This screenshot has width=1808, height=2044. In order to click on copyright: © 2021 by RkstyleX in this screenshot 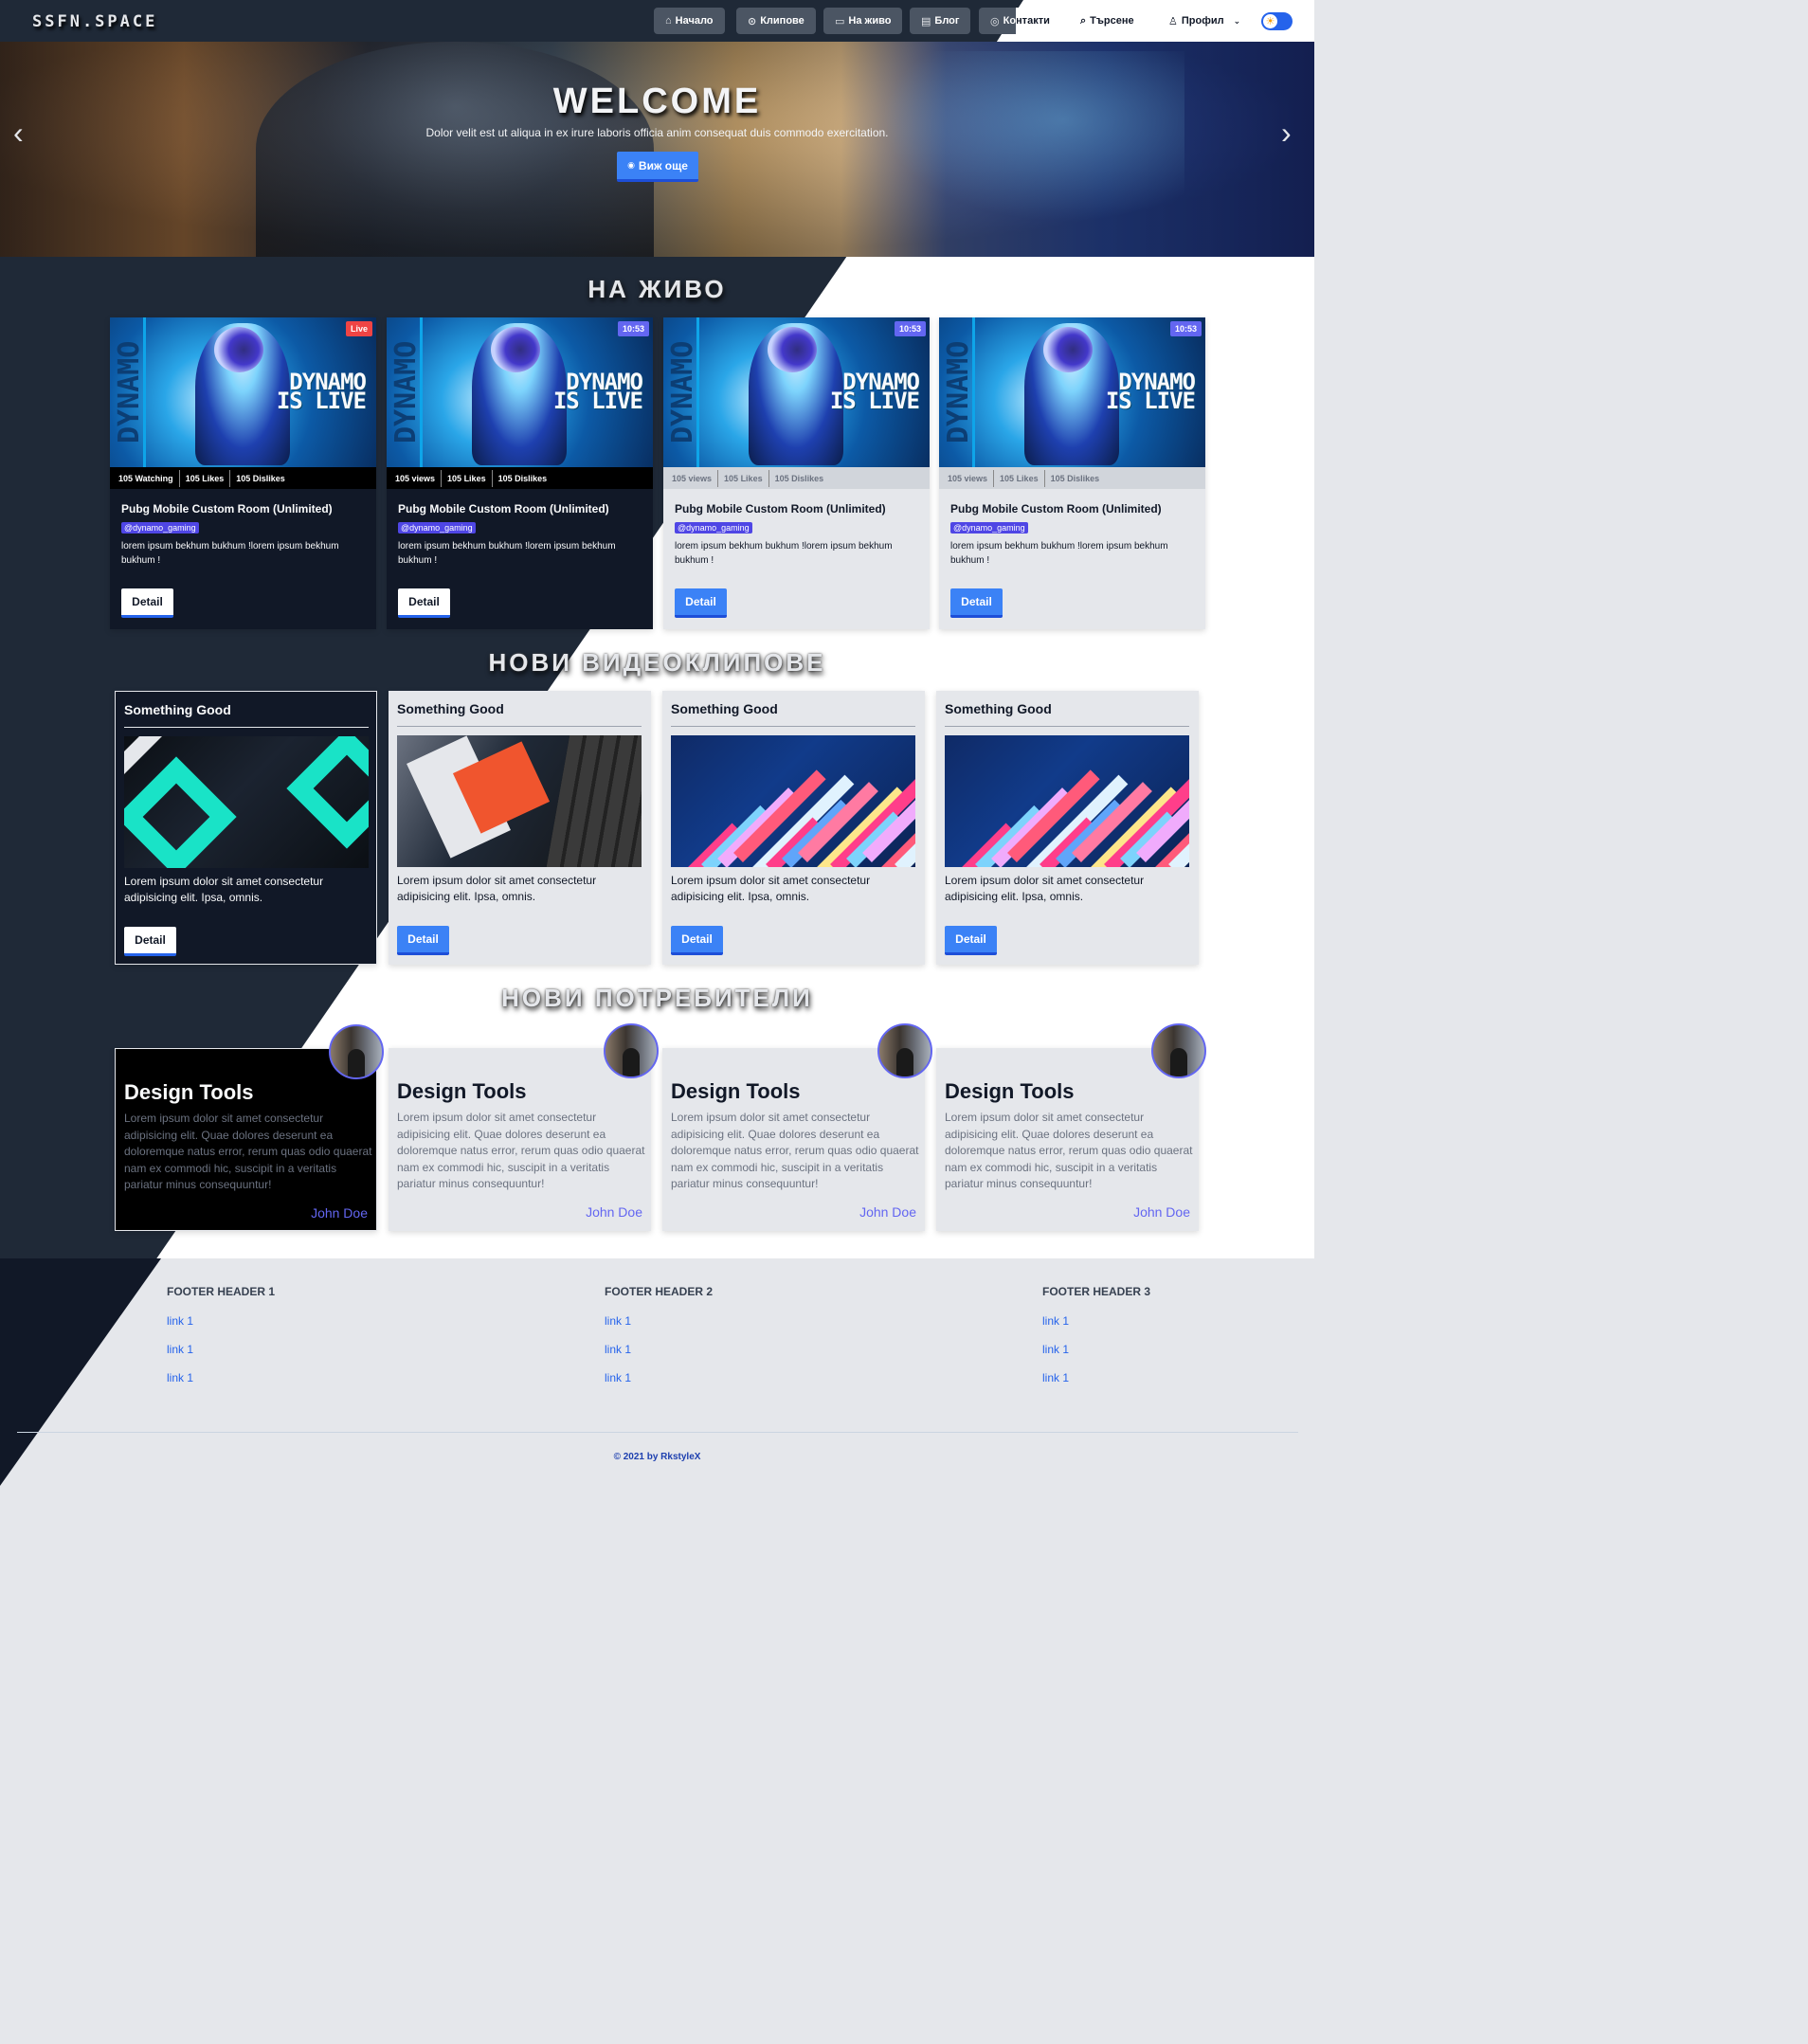, I will do `click(657, 1457)`.